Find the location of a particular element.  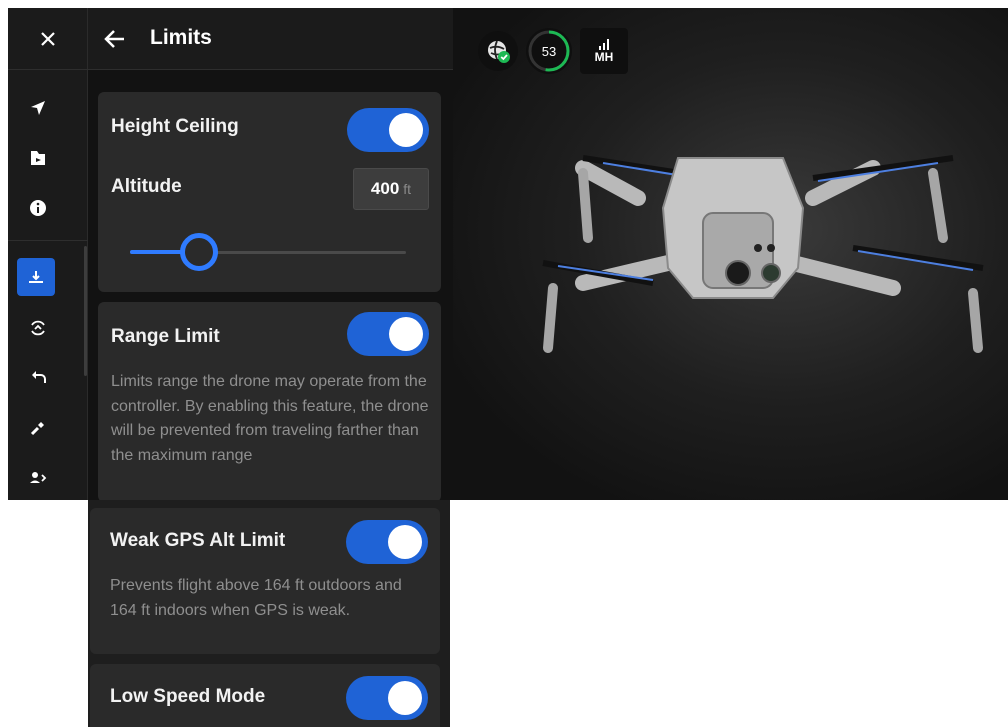

user-swap-icon is located at coordinates (38, 478).